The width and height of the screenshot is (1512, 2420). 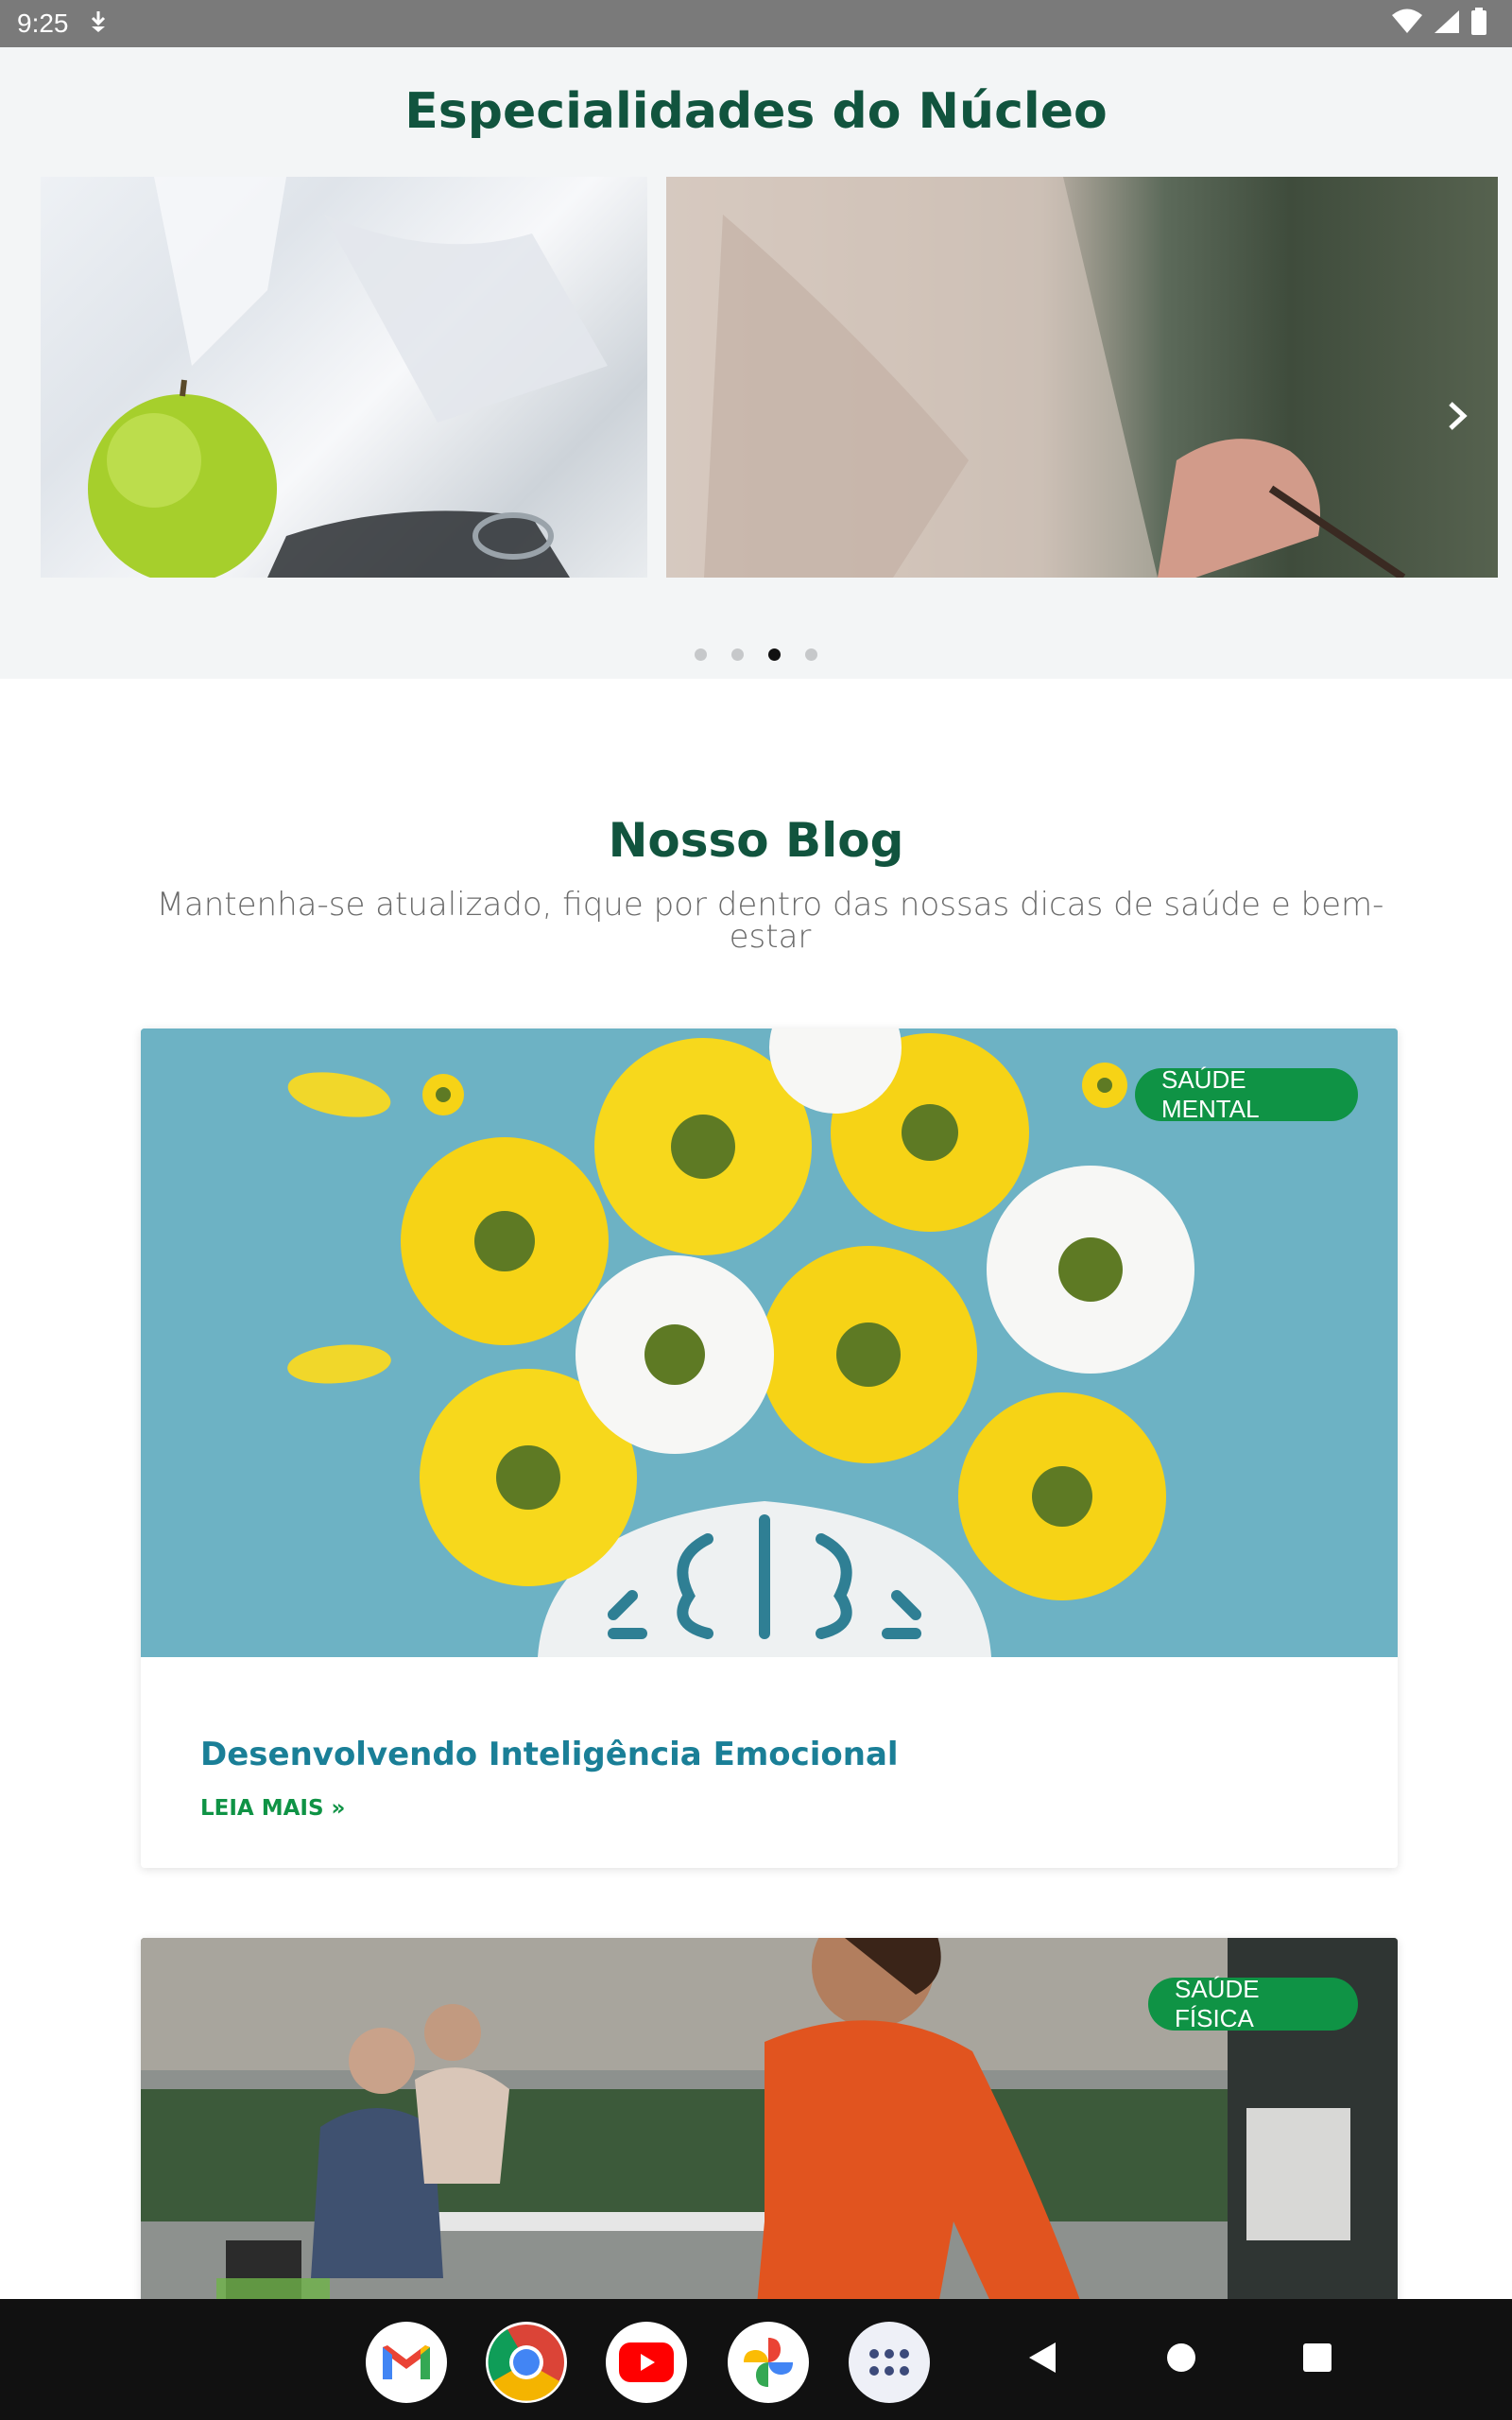 I want to click on nutrition-image, so click(x=348, y=377).